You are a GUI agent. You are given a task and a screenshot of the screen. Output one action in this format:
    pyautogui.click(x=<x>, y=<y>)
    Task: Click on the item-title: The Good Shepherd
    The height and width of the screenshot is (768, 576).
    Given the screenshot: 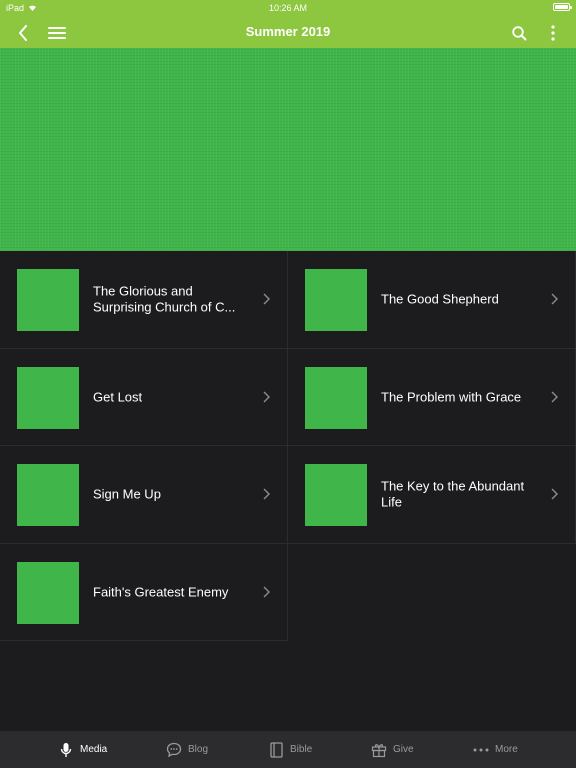 What is the action you would take?
    pyautogui.click(x=440, y=299)
    